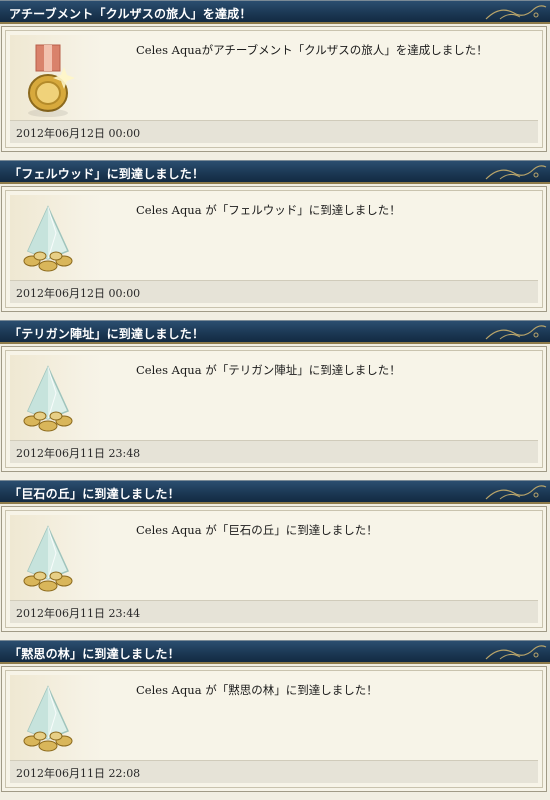  I want to click on entry-title-bar: 「巨石の丘」に到達しました！, so click(275, 492).